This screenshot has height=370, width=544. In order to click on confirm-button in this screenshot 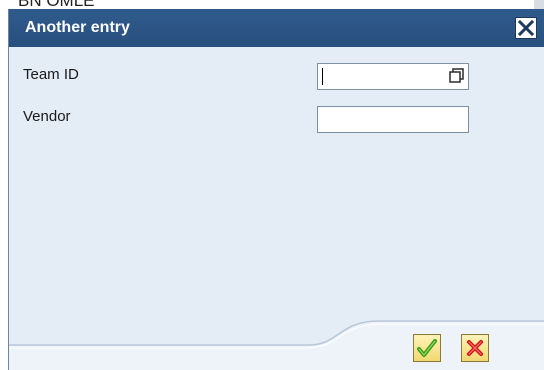, I will do `click(427, 348)`.